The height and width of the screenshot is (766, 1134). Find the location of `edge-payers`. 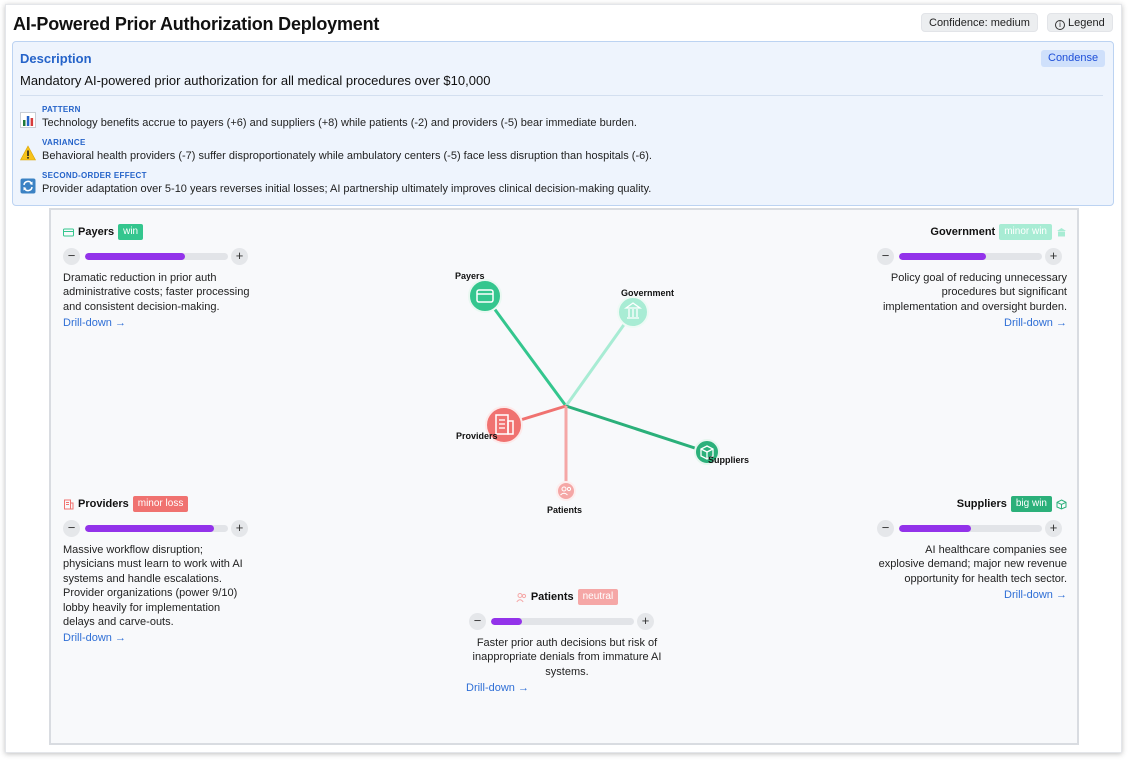

edge-payers is located at coordinates (525, 351).